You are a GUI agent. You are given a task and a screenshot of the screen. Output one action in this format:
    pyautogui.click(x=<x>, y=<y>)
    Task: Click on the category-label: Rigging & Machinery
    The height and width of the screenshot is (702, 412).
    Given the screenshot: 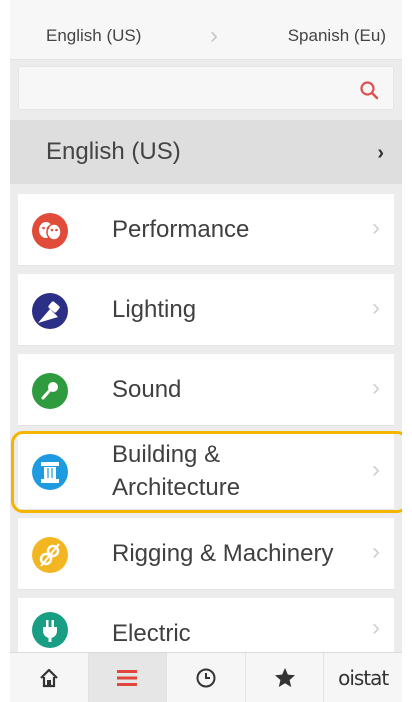 What is the action you would take?
    pyautogui.click(x=223, y=553)
    